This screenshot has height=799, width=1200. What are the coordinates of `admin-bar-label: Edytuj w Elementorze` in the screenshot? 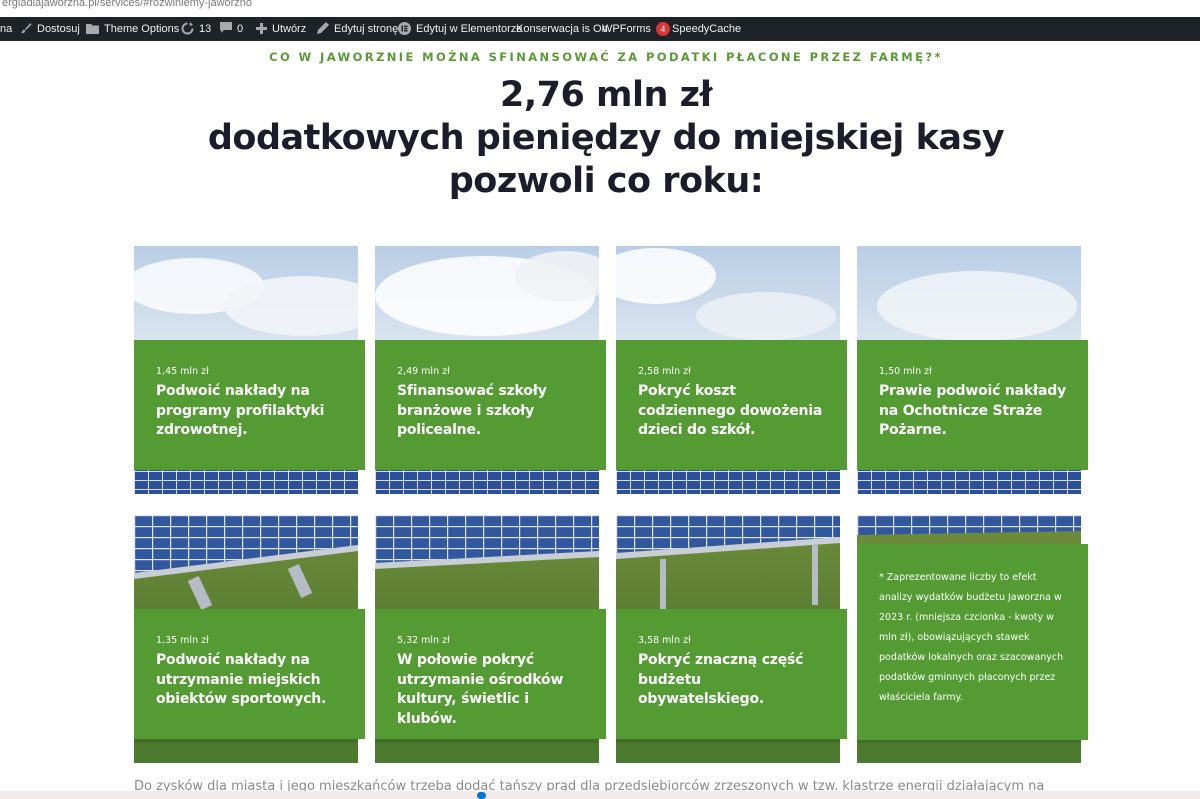 It's located at (469, 29).